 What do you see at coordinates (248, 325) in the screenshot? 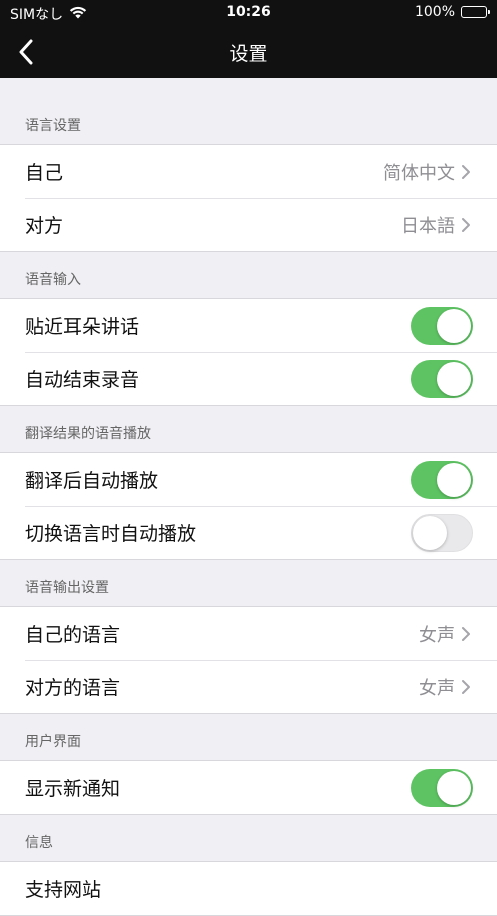
I see `row-ear-speak: 贴近耳朵讲话` at bounding box center [248, 325].